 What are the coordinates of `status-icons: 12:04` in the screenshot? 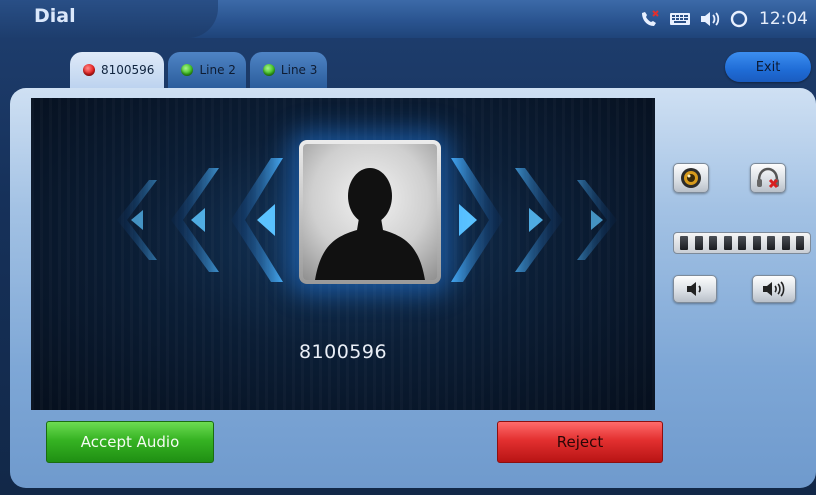 It's located at (723, 19).